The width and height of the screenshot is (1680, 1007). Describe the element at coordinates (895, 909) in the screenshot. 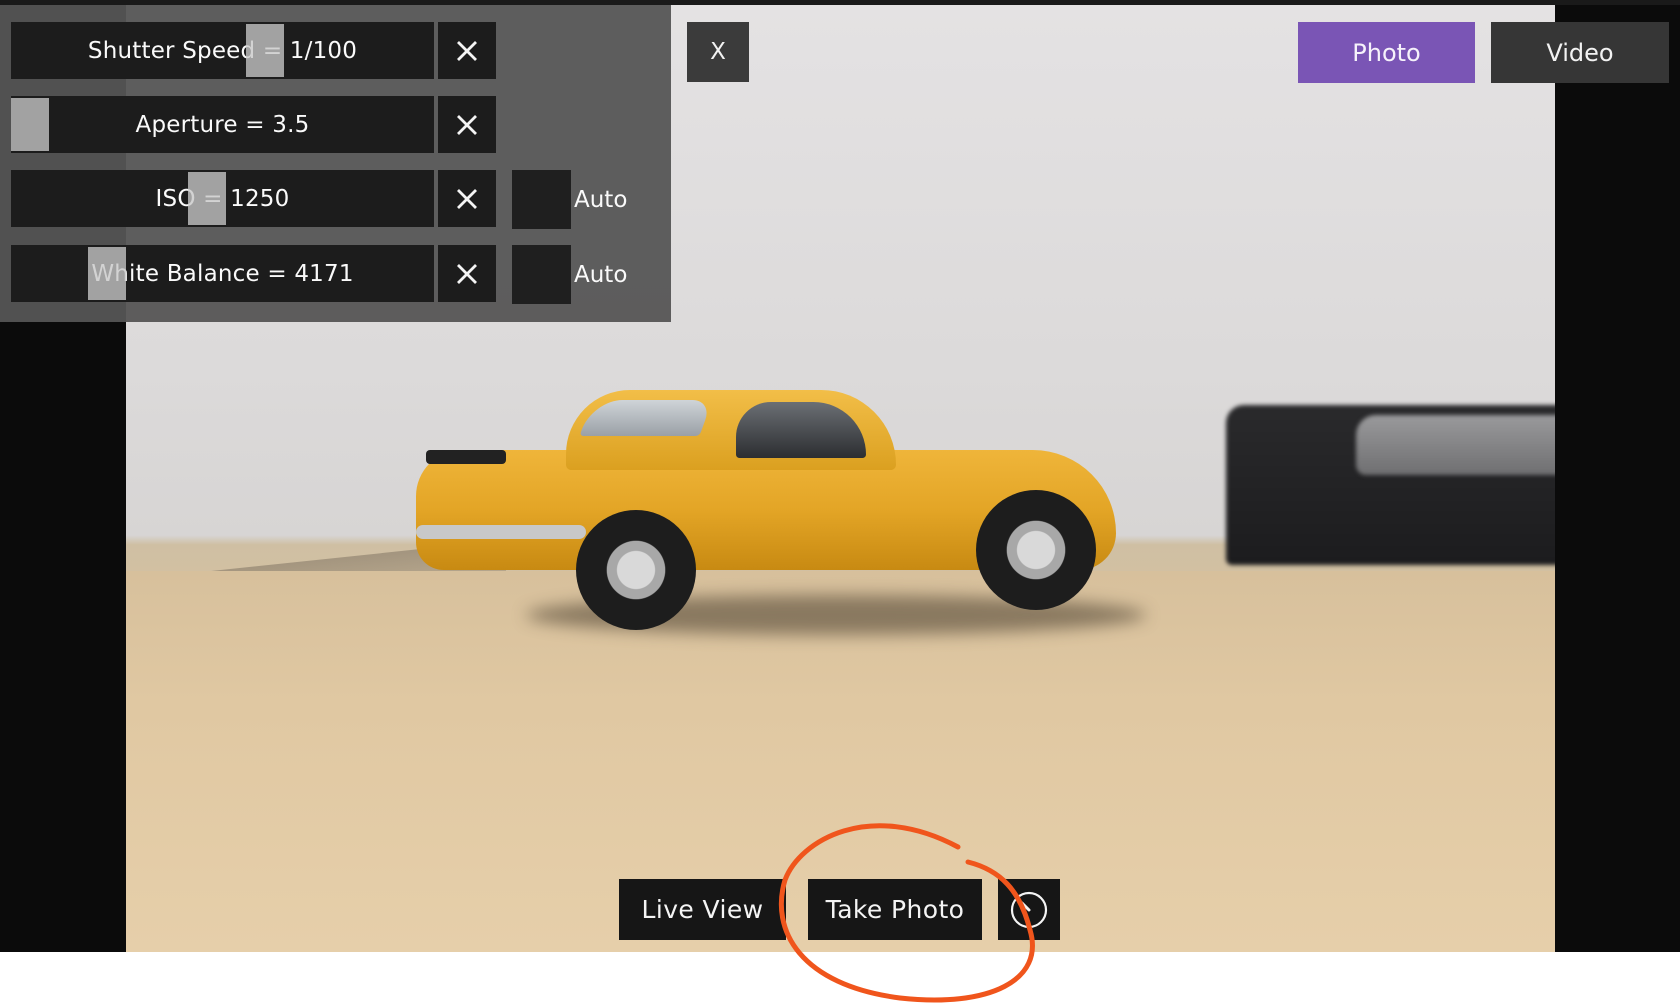

I see `take-photo-button: Take Photo` at that location.